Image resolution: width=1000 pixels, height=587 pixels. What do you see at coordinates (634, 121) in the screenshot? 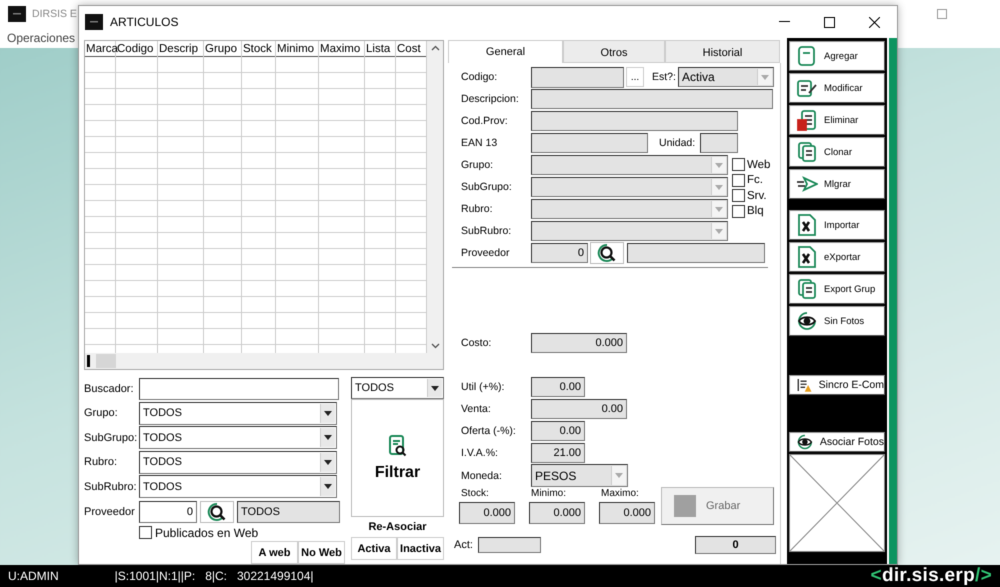
I see `supplier-code-field` at bounding box center [634, 121].